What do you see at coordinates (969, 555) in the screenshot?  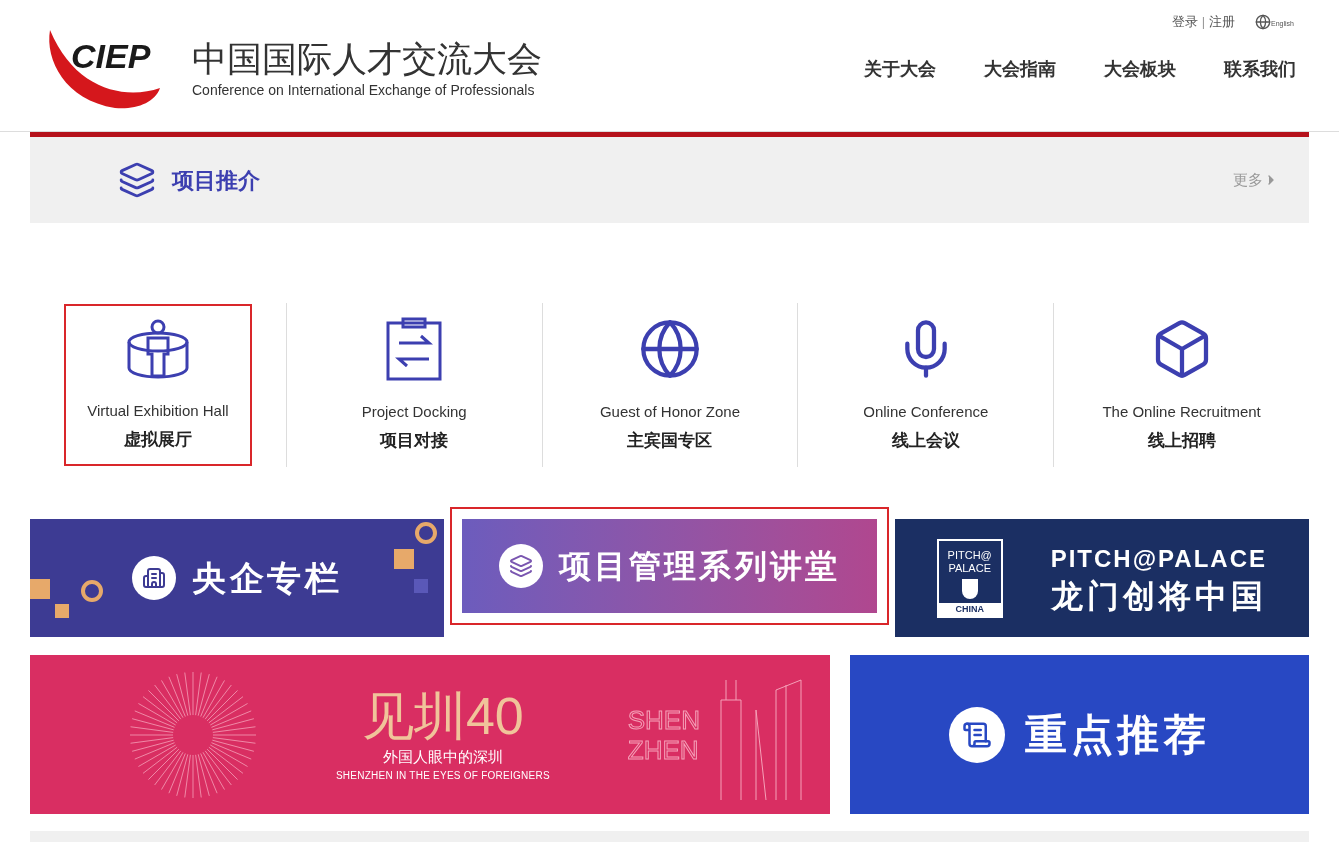 I see `badge-text: PITCH@` at bounding box center [969, 555].